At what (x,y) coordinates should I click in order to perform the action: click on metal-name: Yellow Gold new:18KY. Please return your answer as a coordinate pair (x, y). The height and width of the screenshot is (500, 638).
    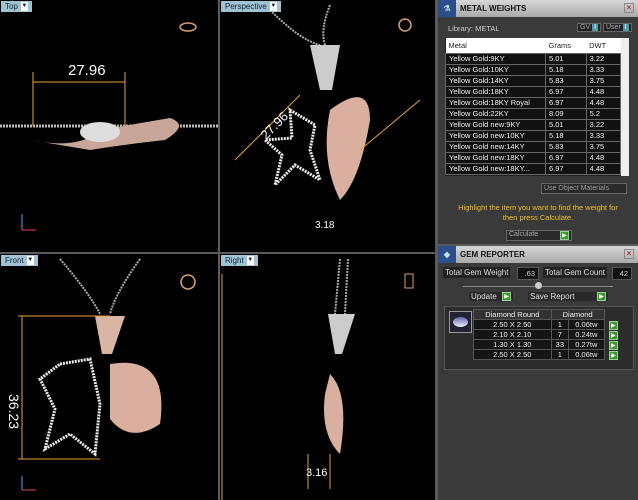
    Looking at the image, I should click on (495, 157).